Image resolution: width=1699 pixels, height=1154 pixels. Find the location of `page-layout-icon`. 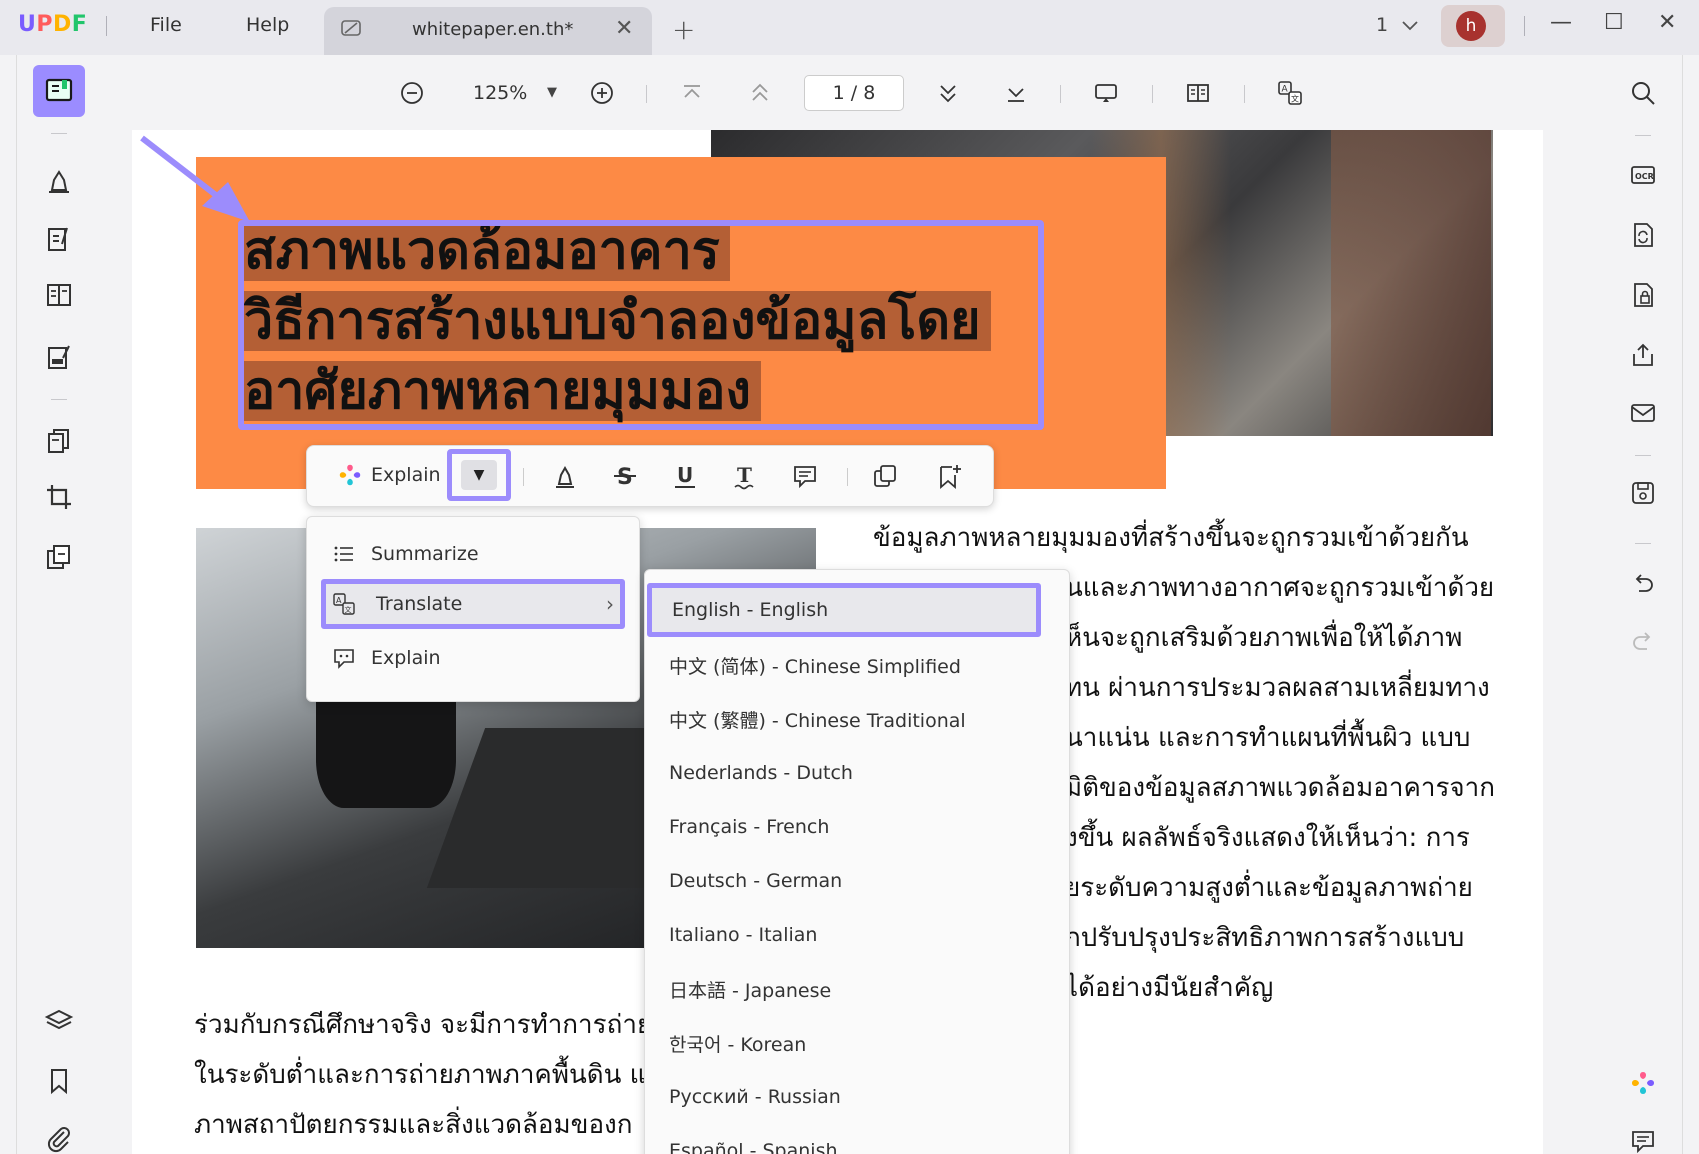

page-layout-icon is located at coordinates (59, 295).